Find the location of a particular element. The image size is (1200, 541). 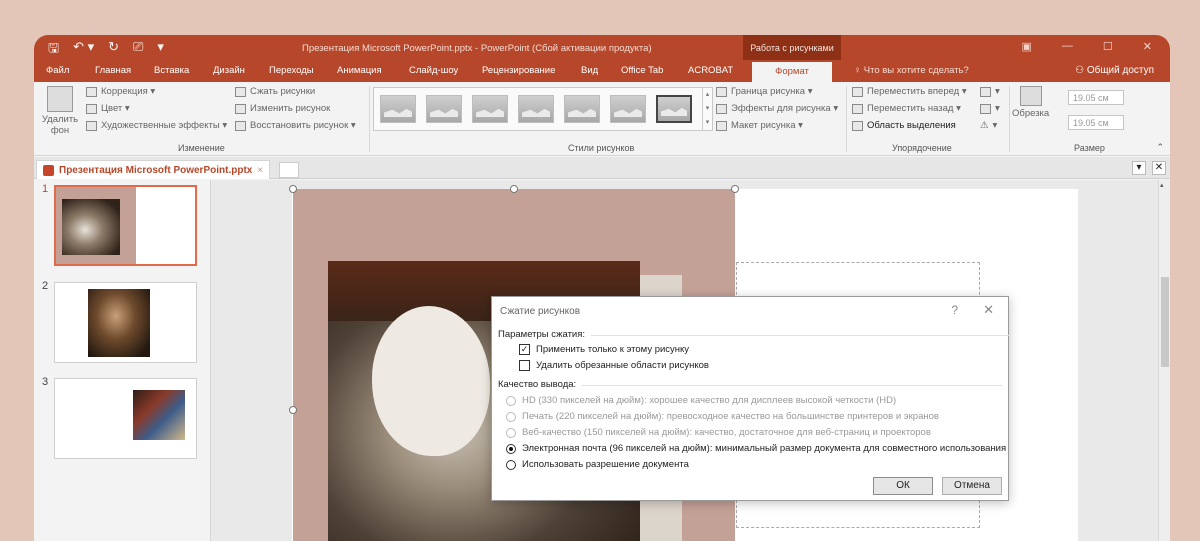

picture-styles-gallery: ▴ ▾ ▾ is located at coordinates (543, 109).